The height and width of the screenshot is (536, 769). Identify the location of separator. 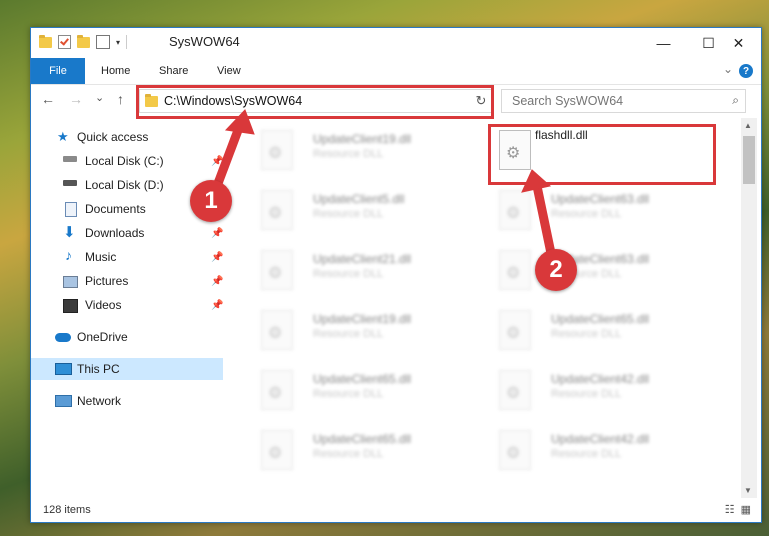
(127, 42).